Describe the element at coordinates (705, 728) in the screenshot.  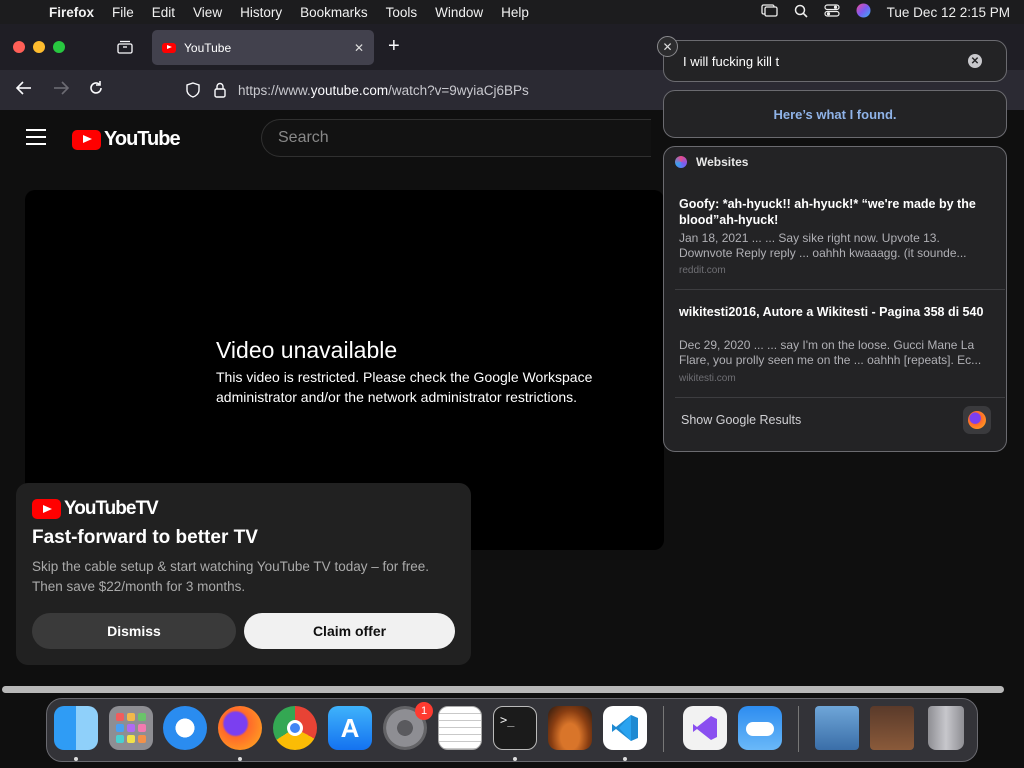
I see `visual-studio-icon` at that location.